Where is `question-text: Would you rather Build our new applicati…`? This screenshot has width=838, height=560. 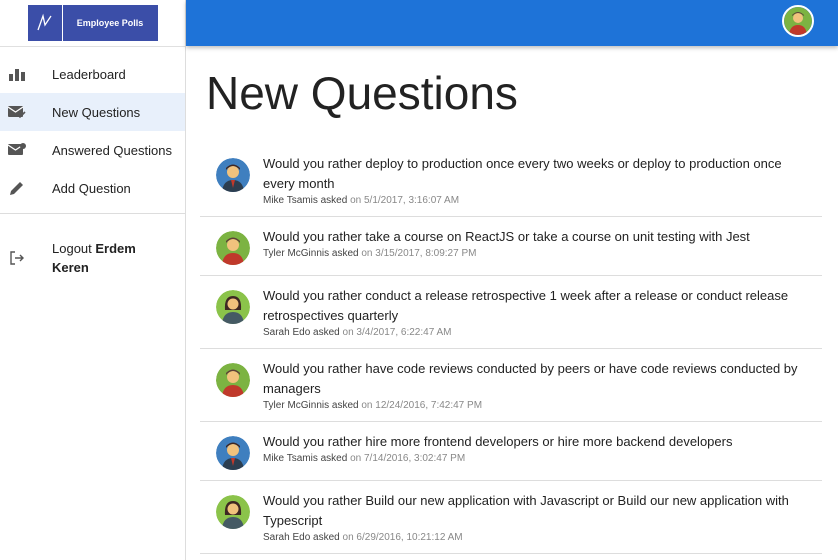
question-text: Would you rather Build our new applicati… is located at coordinates (526, 510).